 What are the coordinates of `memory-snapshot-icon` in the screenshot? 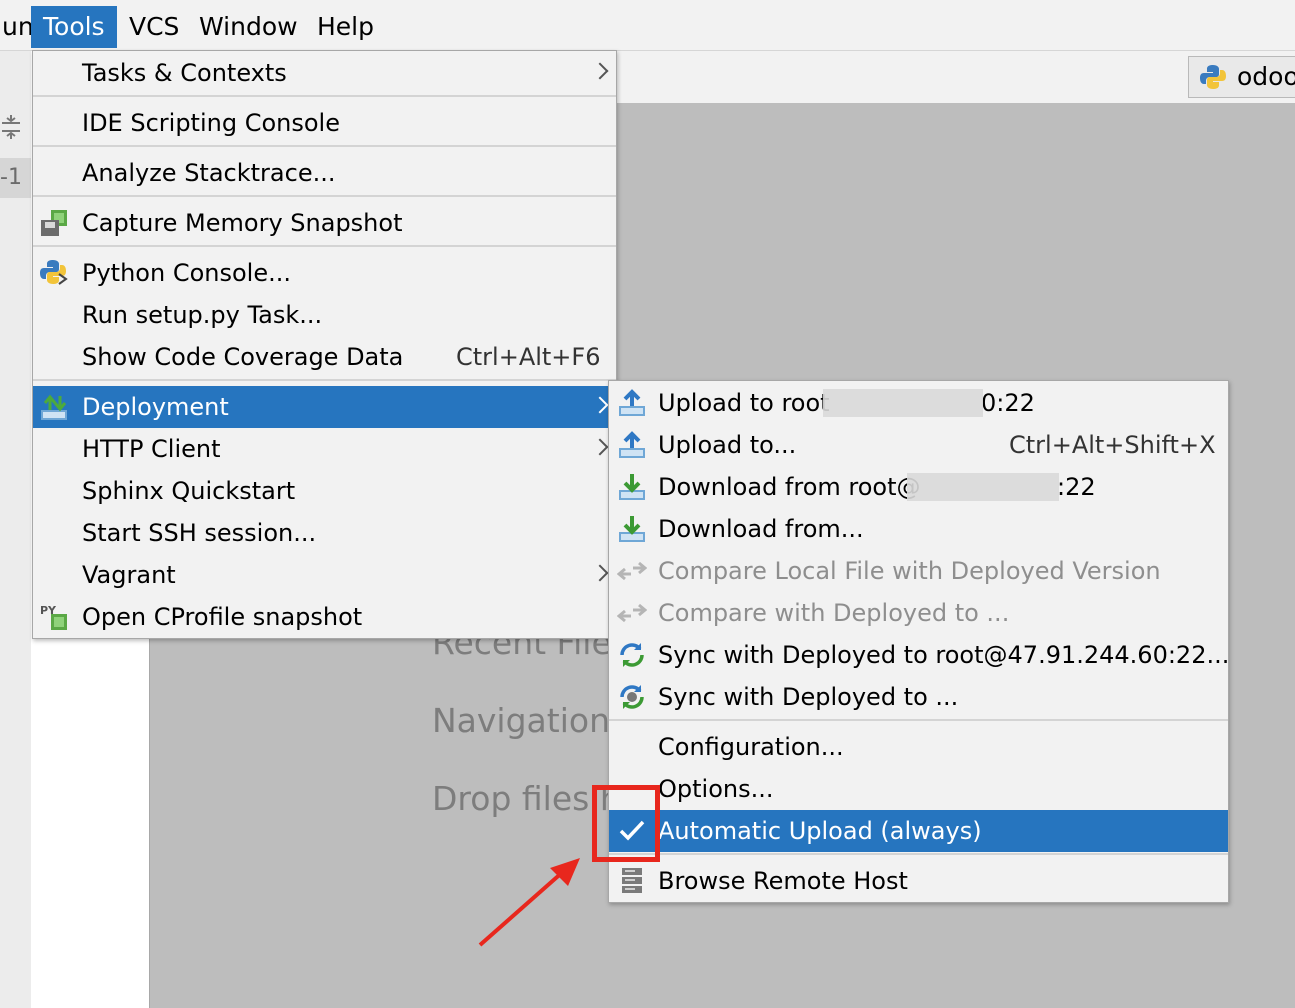 It's located at (54, 223).